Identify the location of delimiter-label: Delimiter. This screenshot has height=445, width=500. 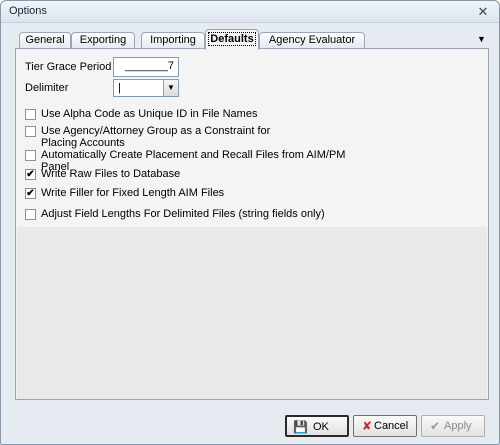
(47, 88).